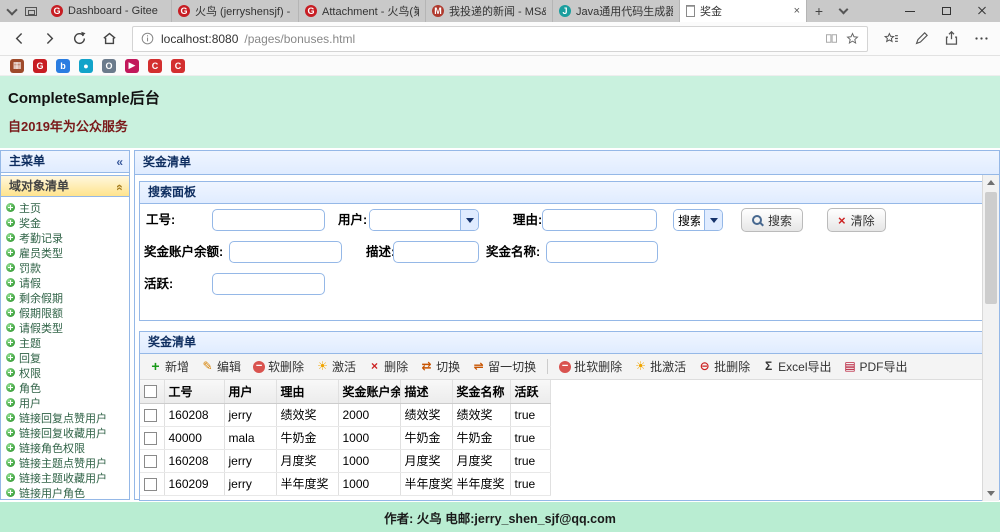 This screenshot has height=532, width=1000. Describe the element at coordinates (856, 220) in the screenshot. I see `clear-button: × 清除` at that location.